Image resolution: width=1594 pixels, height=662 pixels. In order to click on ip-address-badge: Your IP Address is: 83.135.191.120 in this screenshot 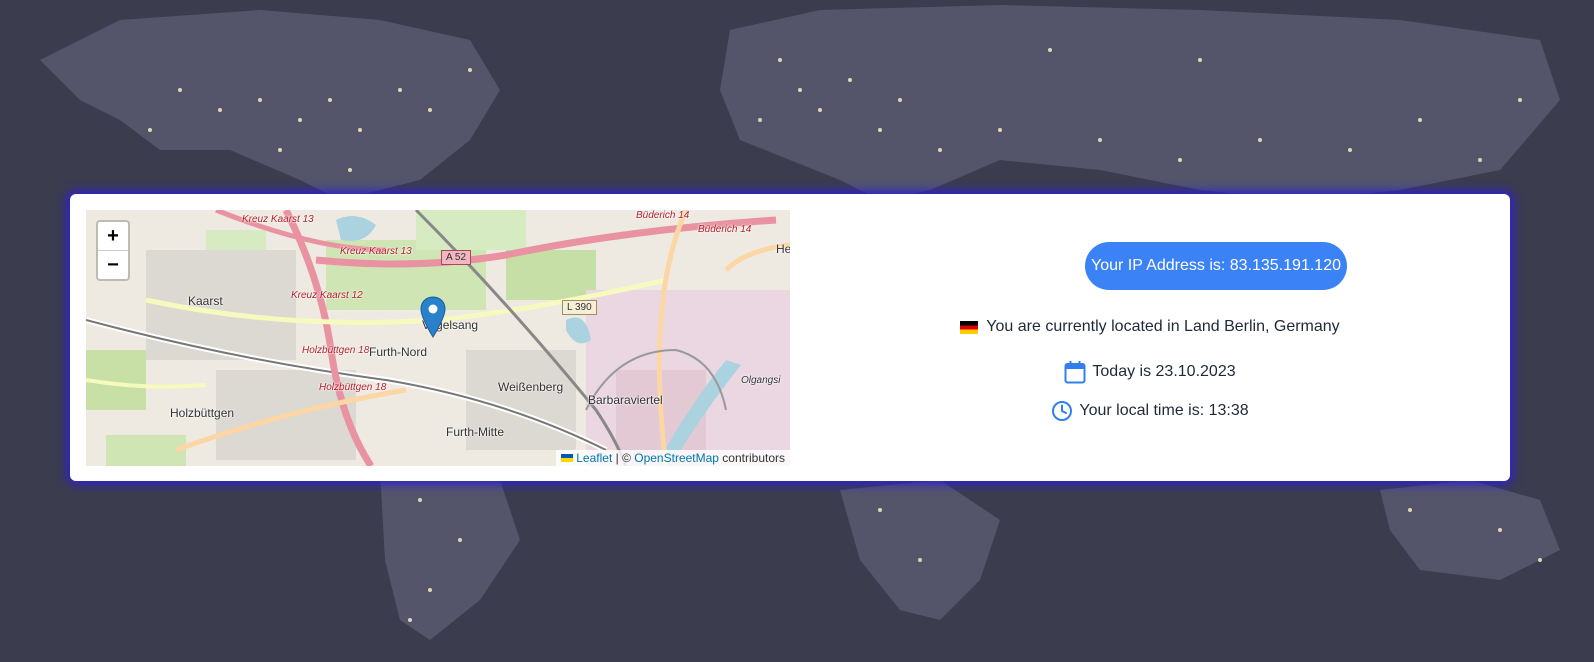, I will do `click(1216, 266)`.